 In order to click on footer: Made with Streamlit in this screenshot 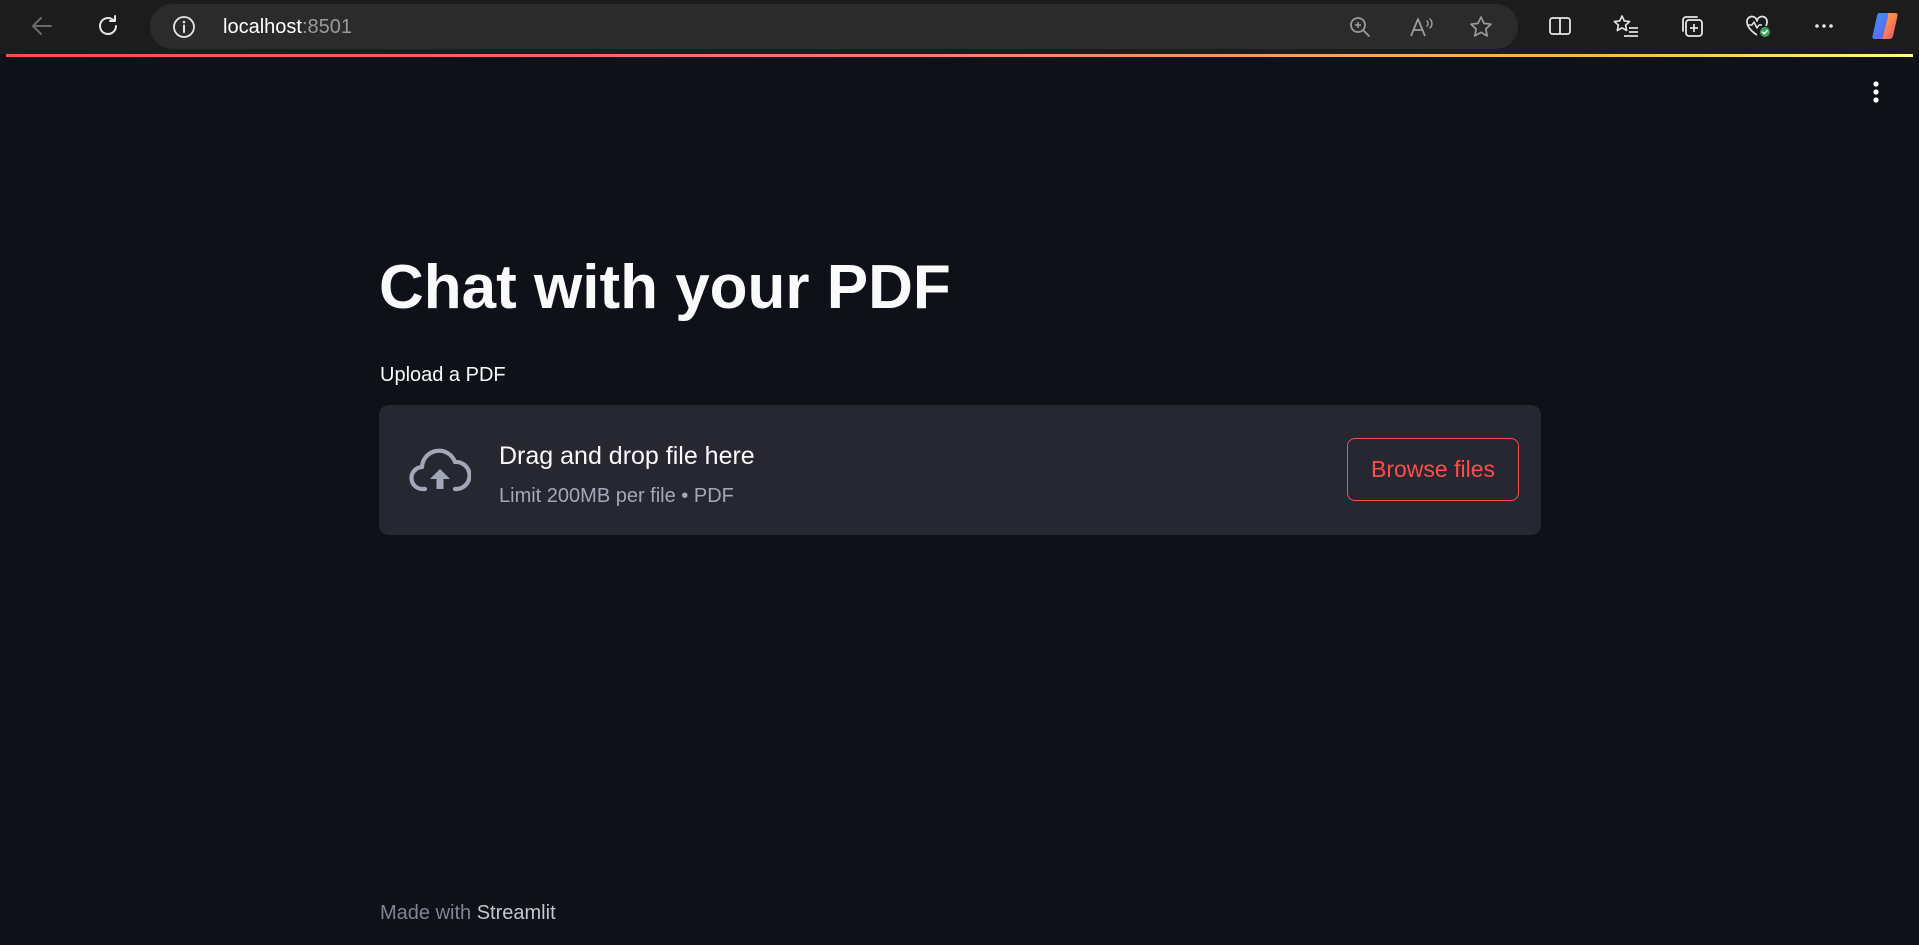, I will do `click(468, 913)`.